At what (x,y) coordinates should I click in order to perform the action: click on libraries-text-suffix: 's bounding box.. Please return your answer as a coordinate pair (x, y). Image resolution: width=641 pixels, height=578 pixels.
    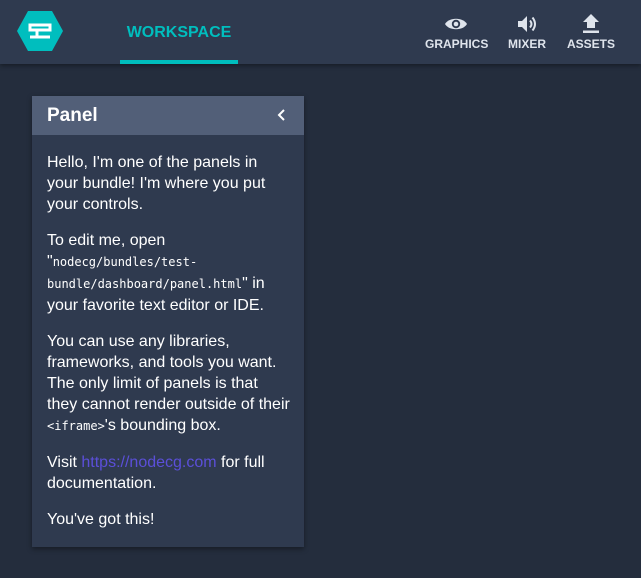
    Looking at the image, I should click on (162, 425).